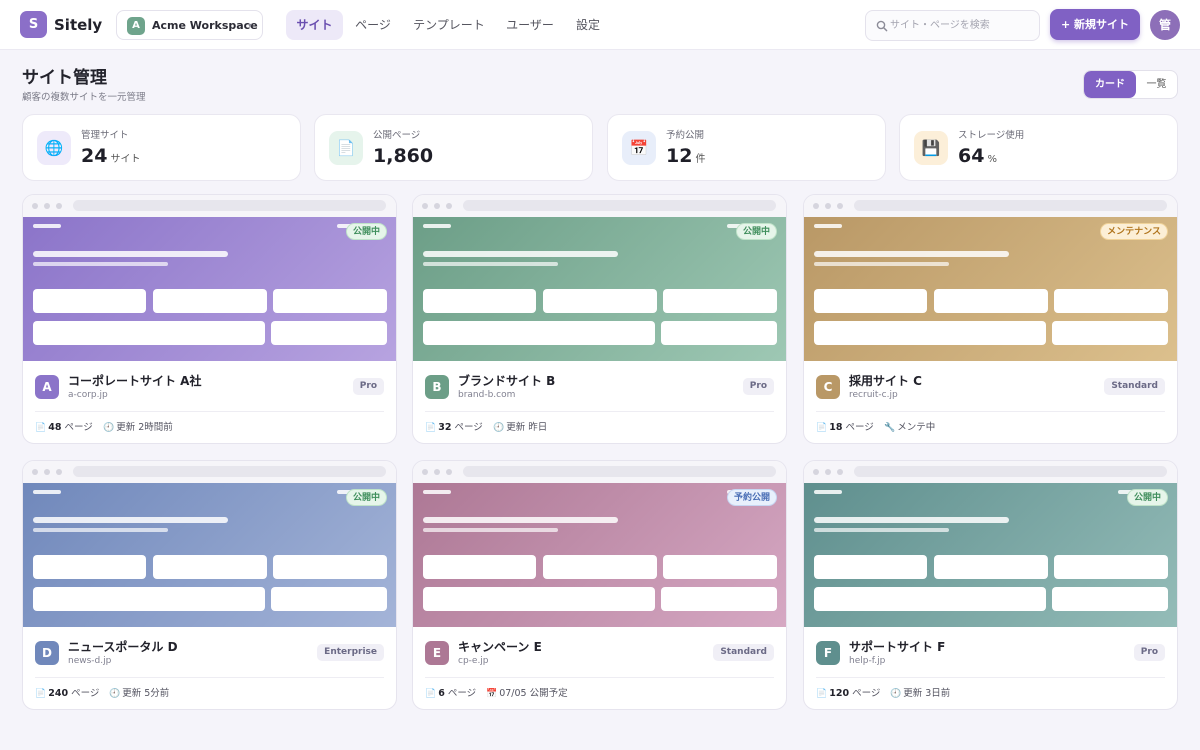  Describe the element at coordinates (1134, 386) in the screenshot. I see `plan-badge: Standard` at that location.